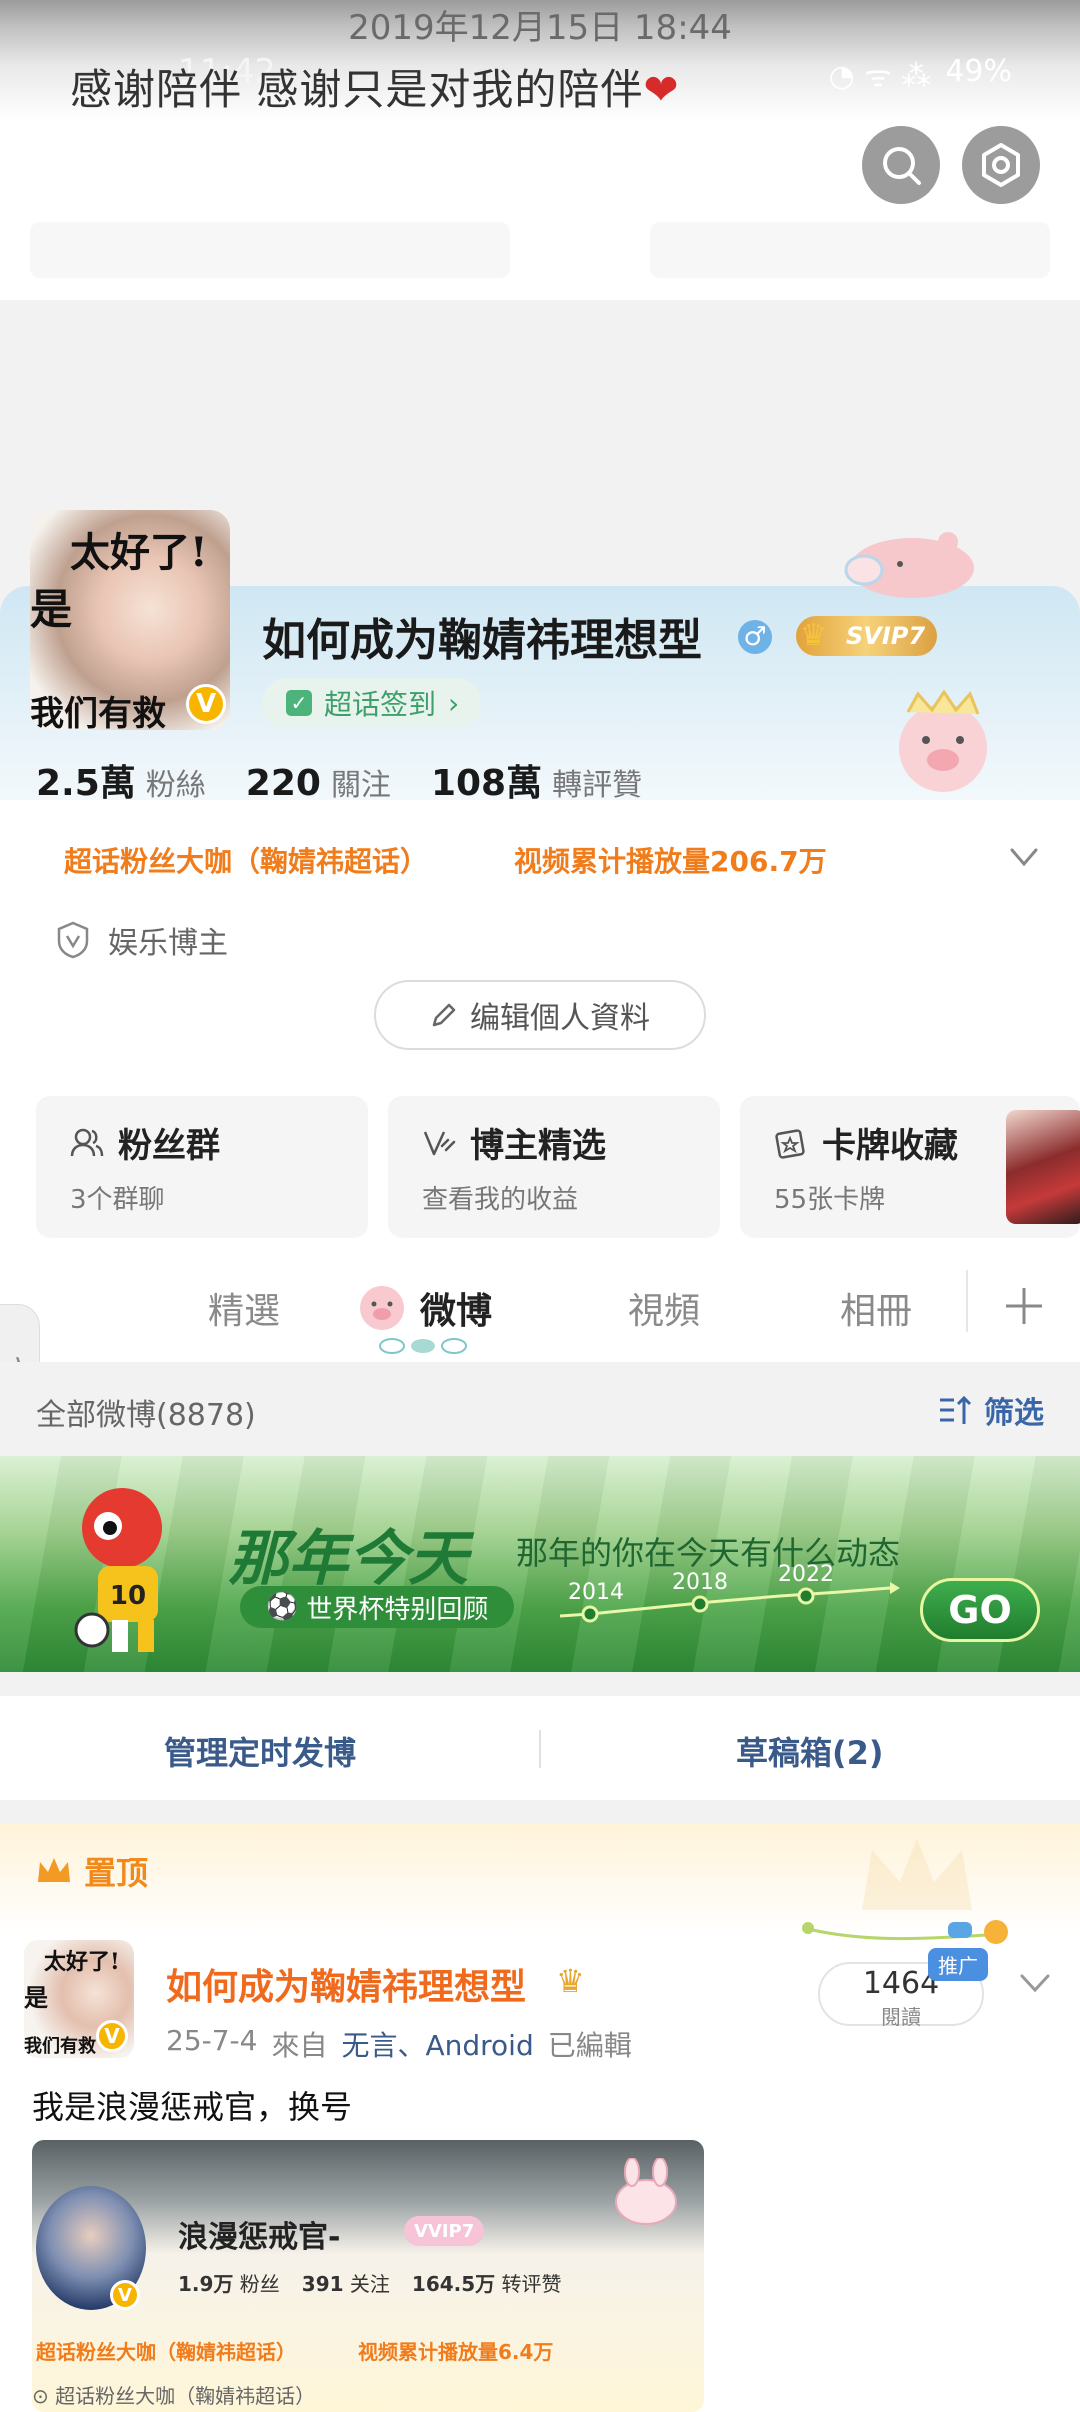  Describe the element at coordinates (246, 860) in the screenshot. I see `honor-tag: 超话粉丝大咖（鞠婧祎超话）` at that location.